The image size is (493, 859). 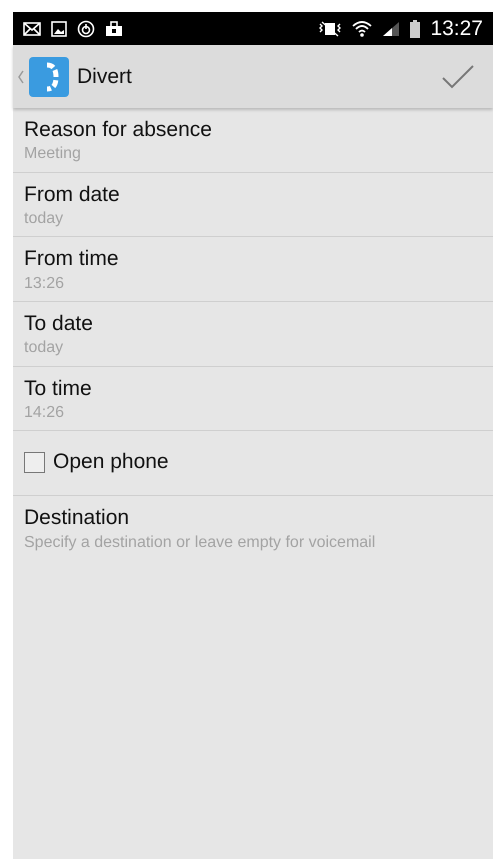 What do you see at coordinates (253, 543) in the screenshot?
I see `destination-field: Specify a destination or leave empty for voicemail` at bounding box center [253, 543].